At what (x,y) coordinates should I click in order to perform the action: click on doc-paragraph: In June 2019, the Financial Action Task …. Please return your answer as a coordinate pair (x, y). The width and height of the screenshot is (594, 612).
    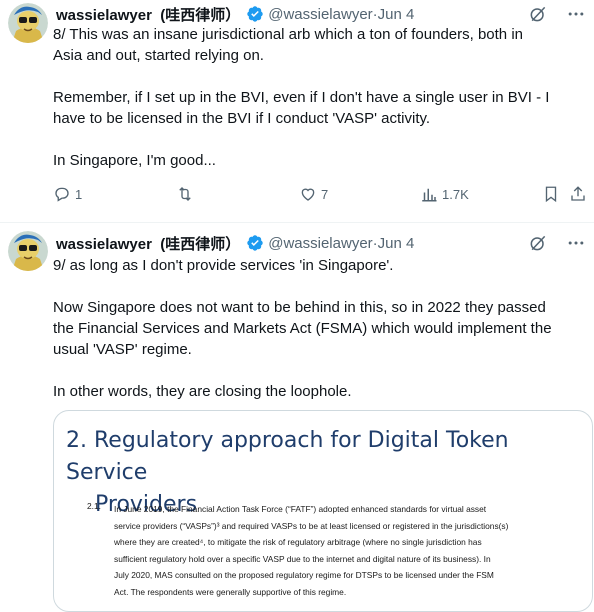
    Looking at the image, I should click on (349, 550).